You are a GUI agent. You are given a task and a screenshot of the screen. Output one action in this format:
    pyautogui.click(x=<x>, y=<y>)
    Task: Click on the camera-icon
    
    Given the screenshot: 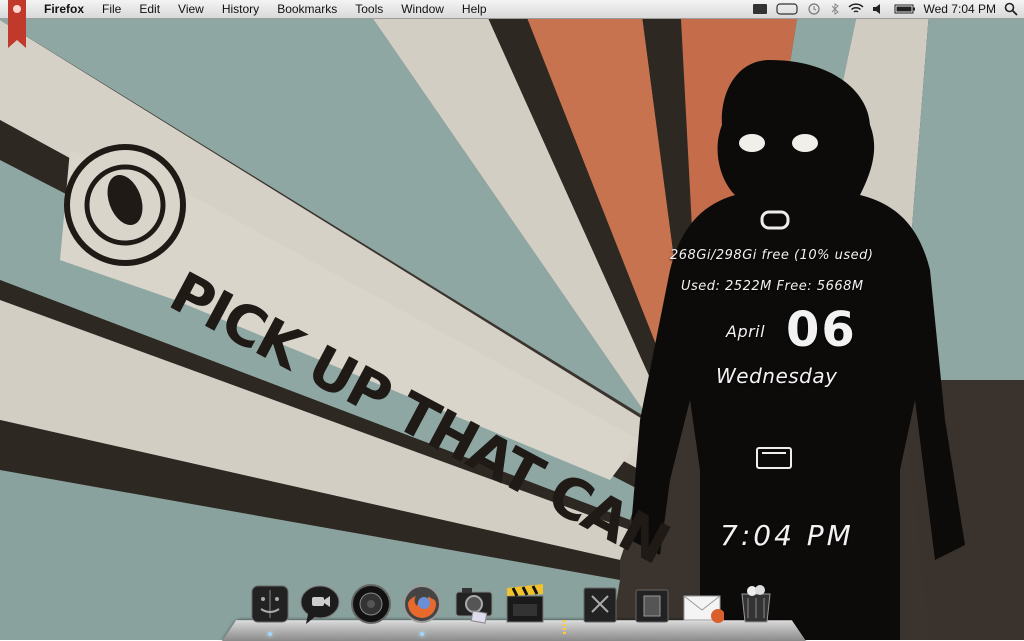 What is the action you would take?
    pyautogui.click(x=474, y=606)
    